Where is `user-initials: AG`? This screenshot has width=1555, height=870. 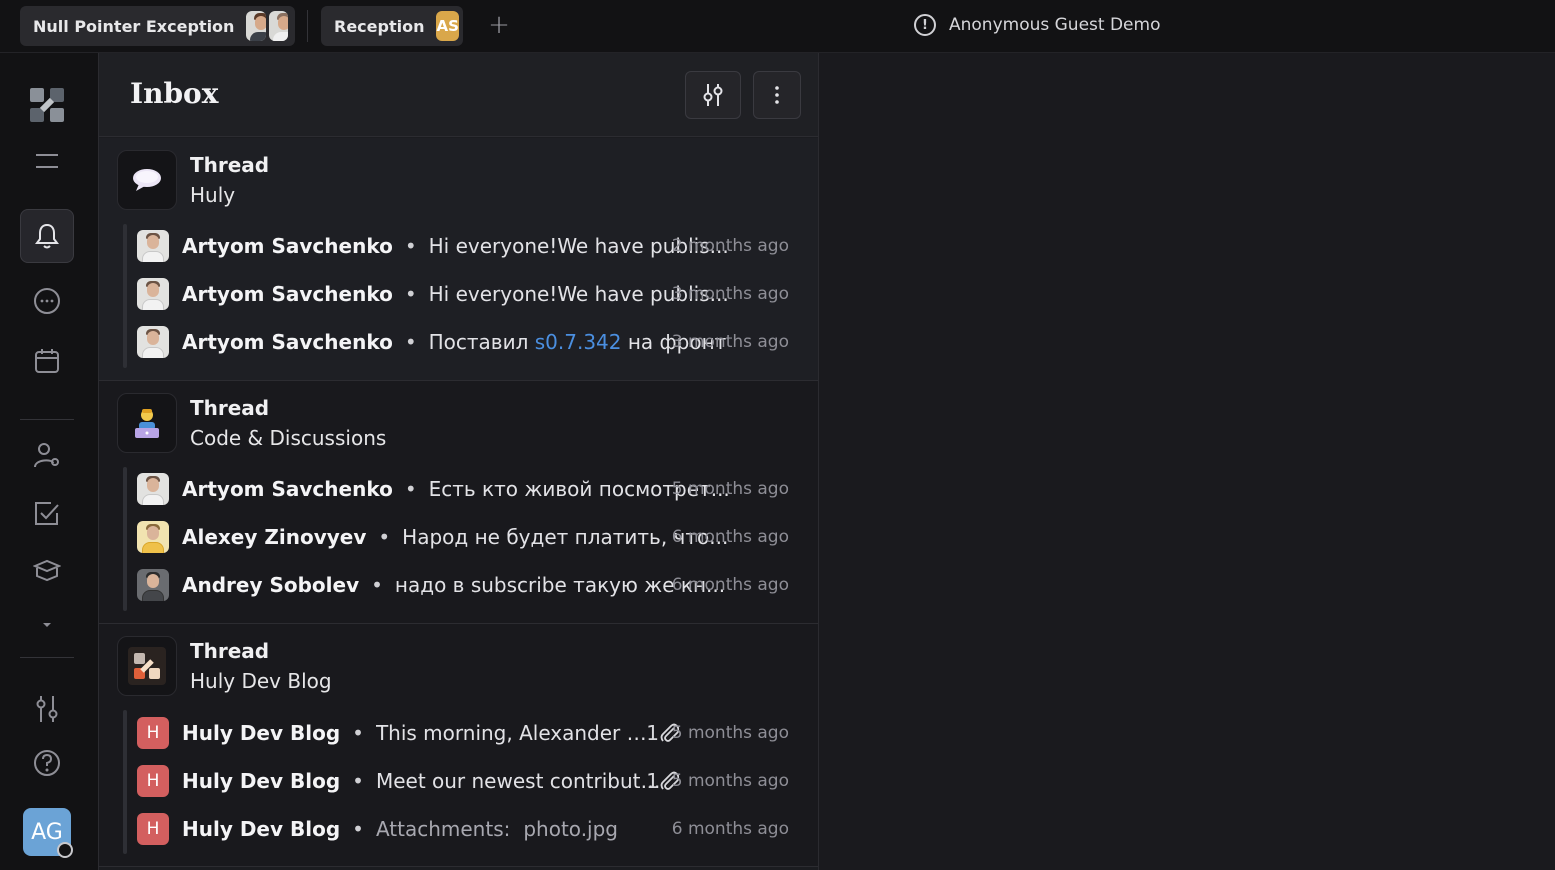 user-initials: AG is located at coordinates (47, 832).